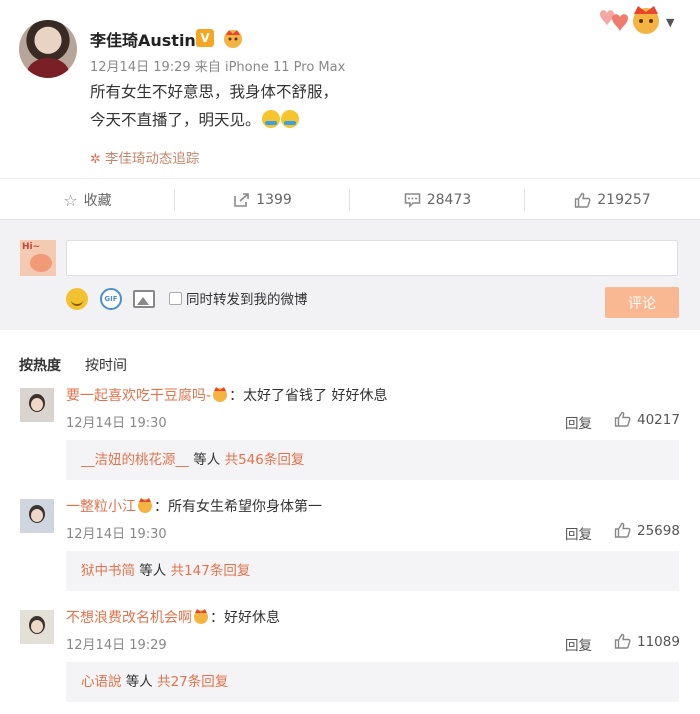 Image resolution: width=700 pixels, height=714 pixels. I want to click on repost-count: 1399, so click(274, 200).